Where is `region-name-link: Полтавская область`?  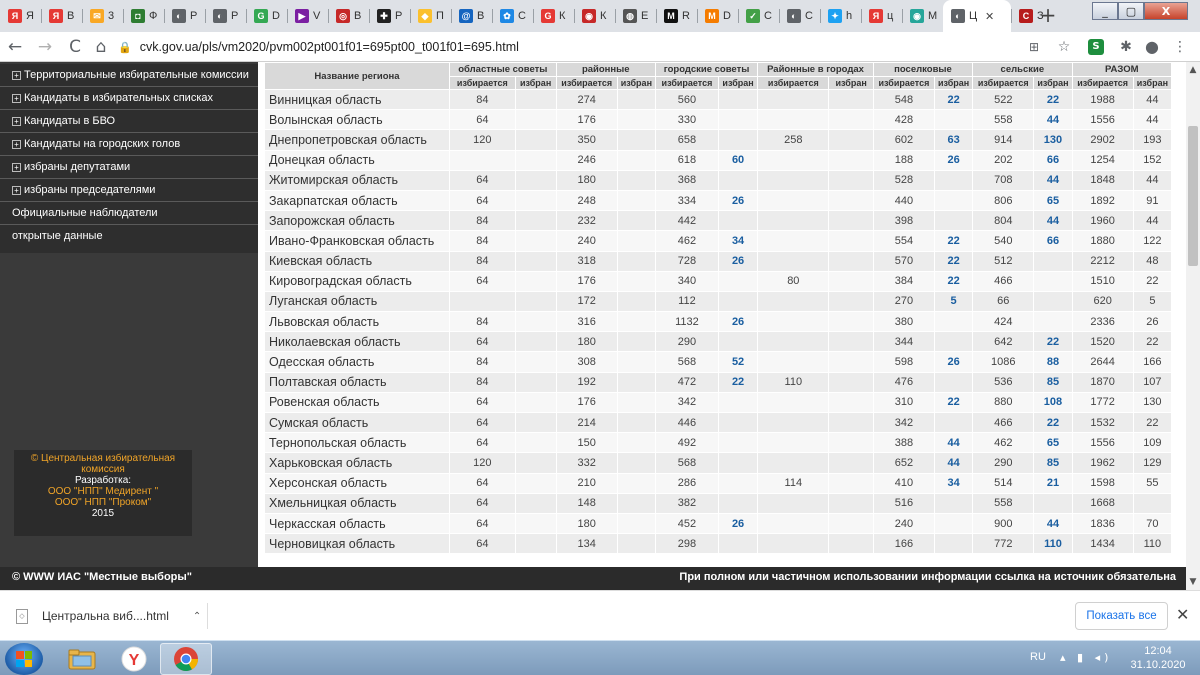
region-name-link: Полтавская область is located at coordinates (357, 382).